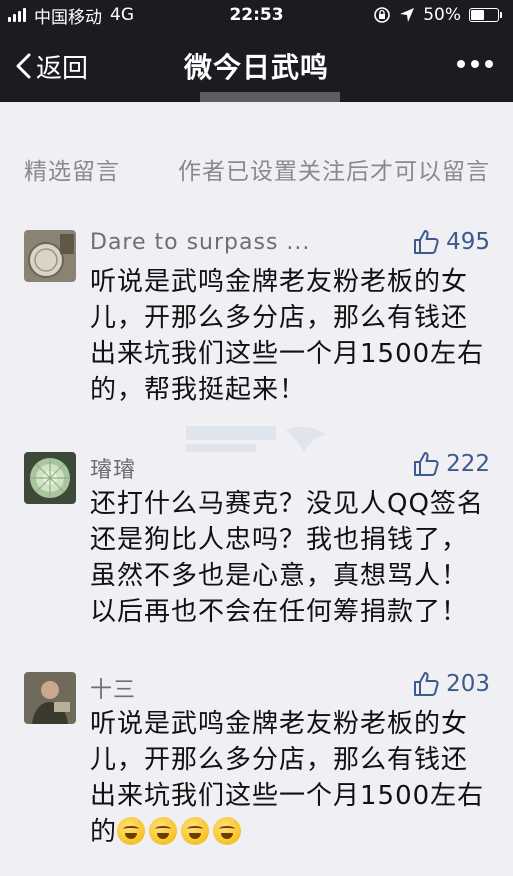 Image resolution: width=513 pixels, height=876 pixels. What do you see at coordinates (122, 15) in the screenshot?
I see `network-type: 4G` at bounding box center [122, 15].